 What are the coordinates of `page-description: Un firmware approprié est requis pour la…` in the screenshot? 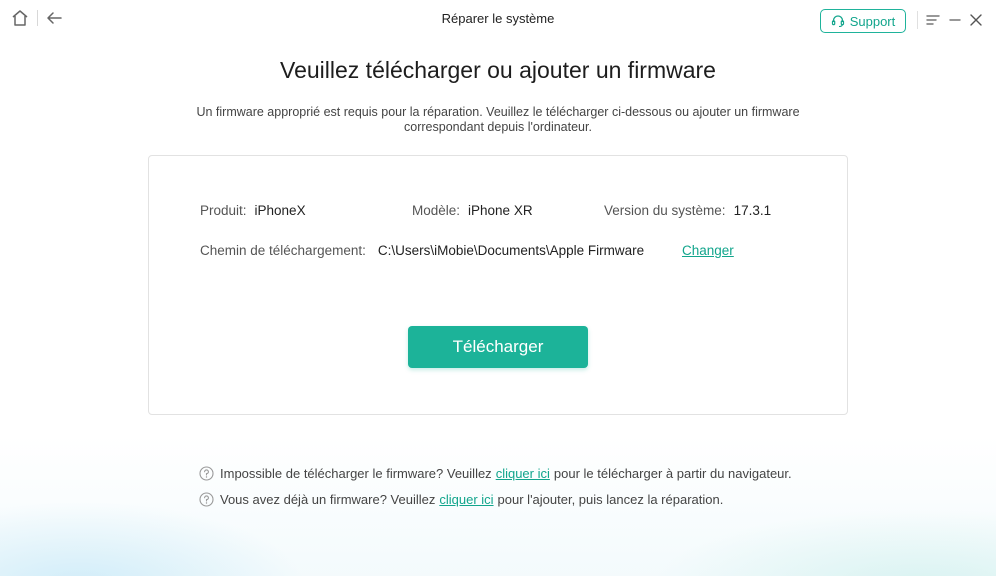 It's located at (498, 120).